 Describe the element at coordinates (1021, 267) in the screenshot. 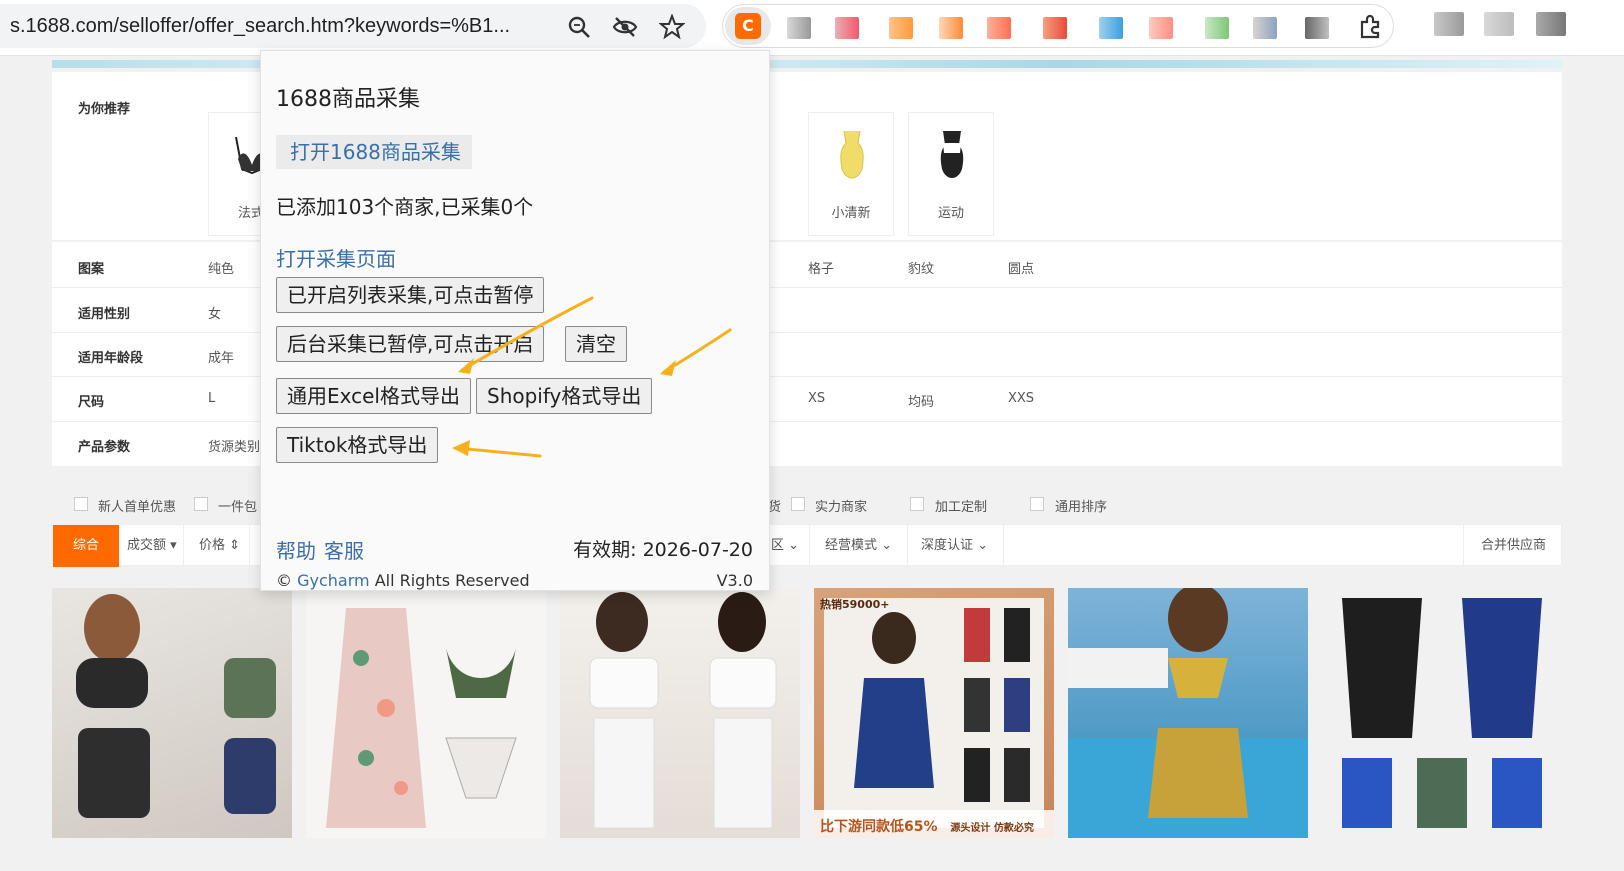

I see `filter-value: 圆点` at that location.